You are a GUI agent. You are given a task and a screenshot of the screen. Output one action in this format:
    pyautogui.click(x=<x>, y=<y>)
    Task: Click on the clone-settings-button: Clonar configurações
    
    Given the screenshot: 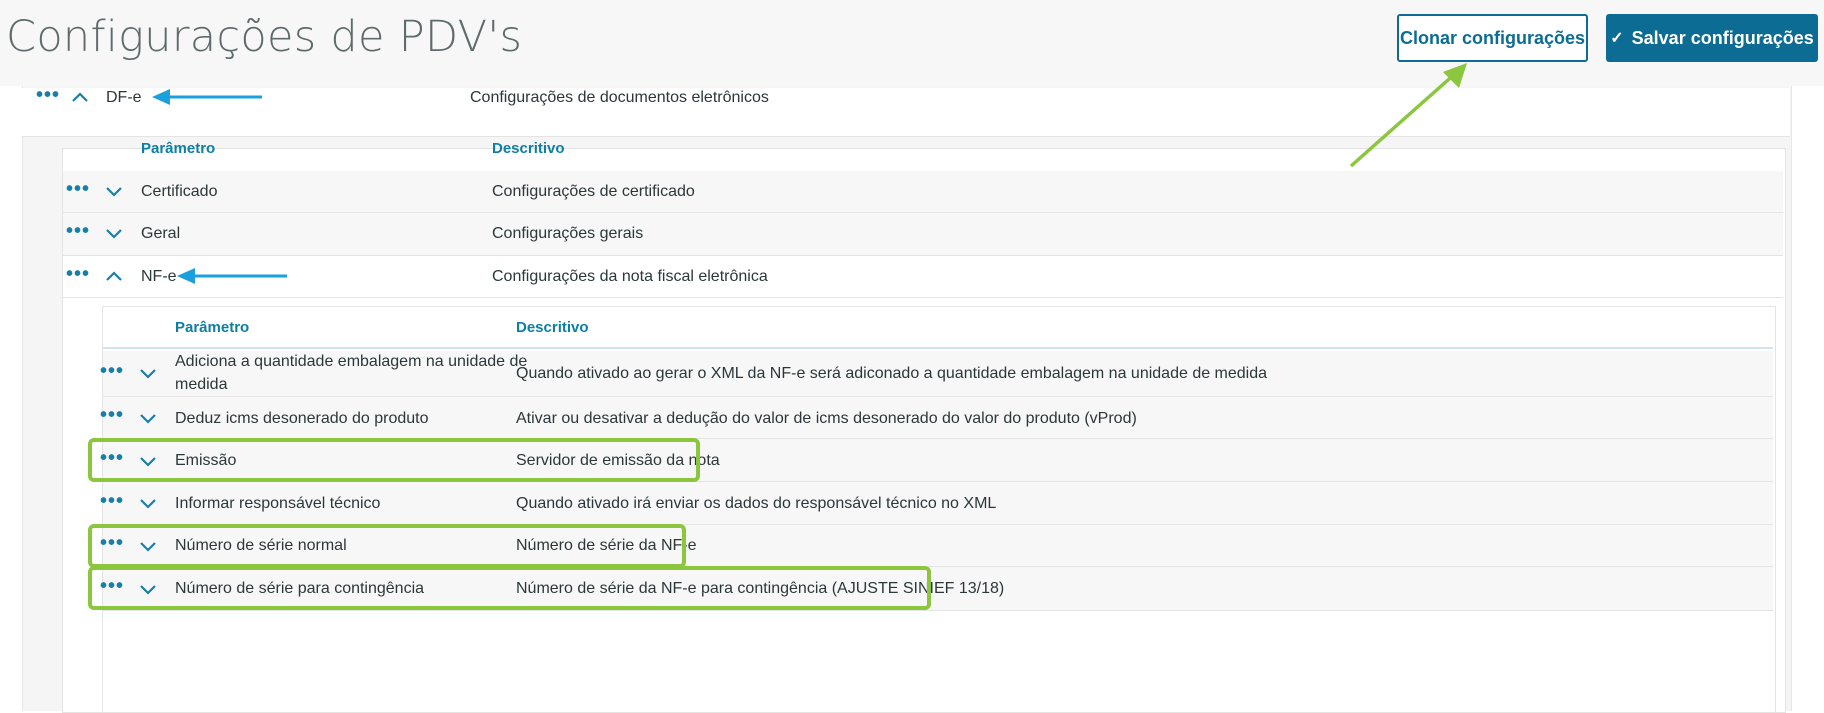 What is the action you would take?
    pyautogui.click(x=1492, y=38)
    